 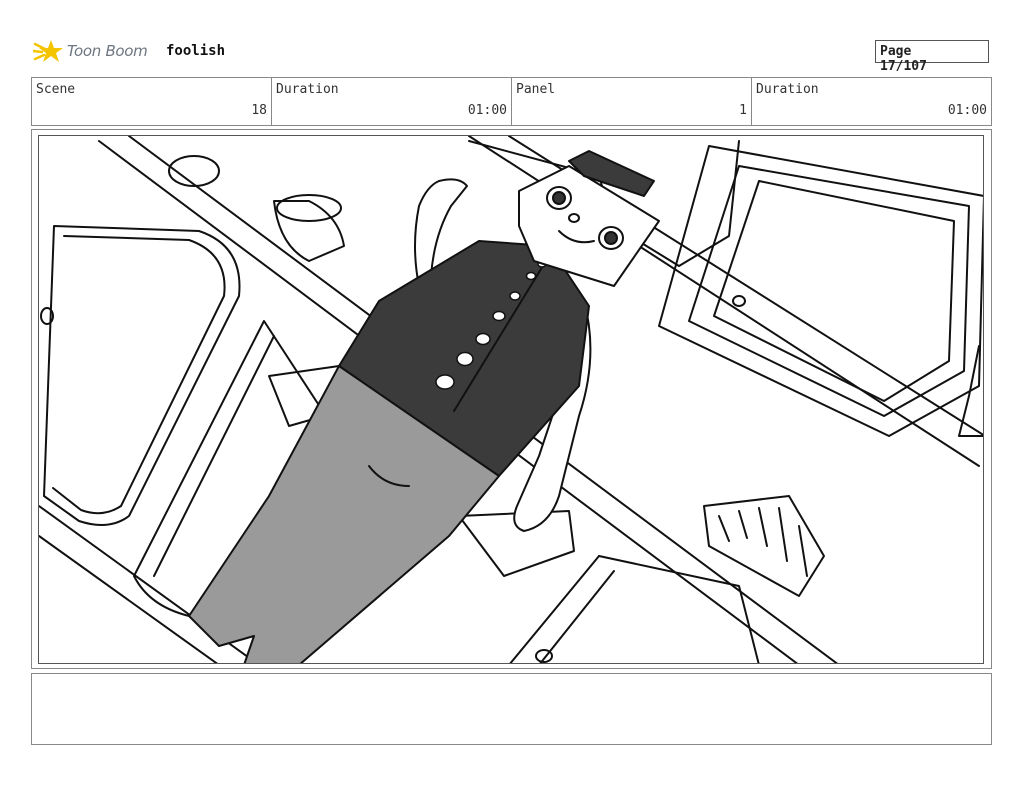 What do you see at coordinates (743, 110) in the screenshot?
I see `panel-value: 1` at bounding box center [743, 110].